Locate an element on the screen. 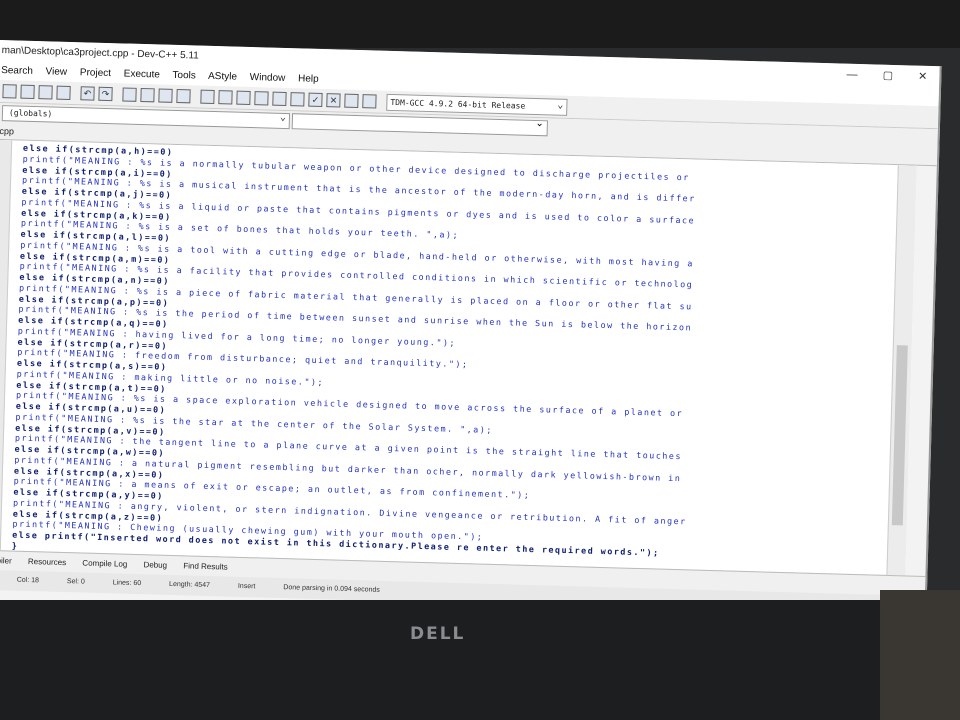  open-file-icon is located at coordinates (27, 91).